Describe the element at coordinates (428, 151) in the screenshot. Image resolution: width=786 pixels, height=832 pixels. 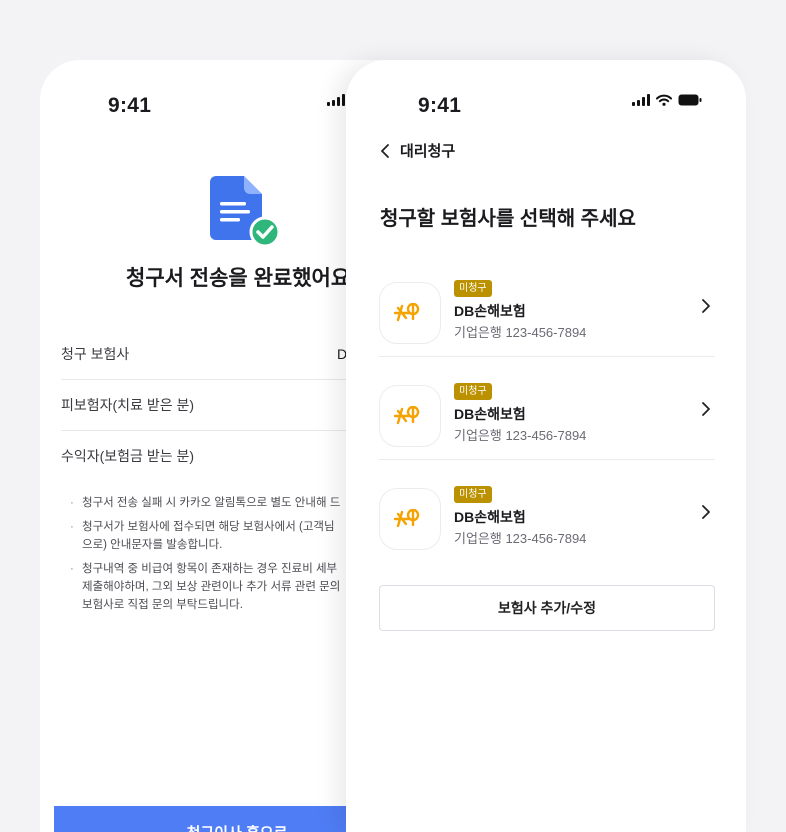
I see `back-label: 대리청구` at that location.